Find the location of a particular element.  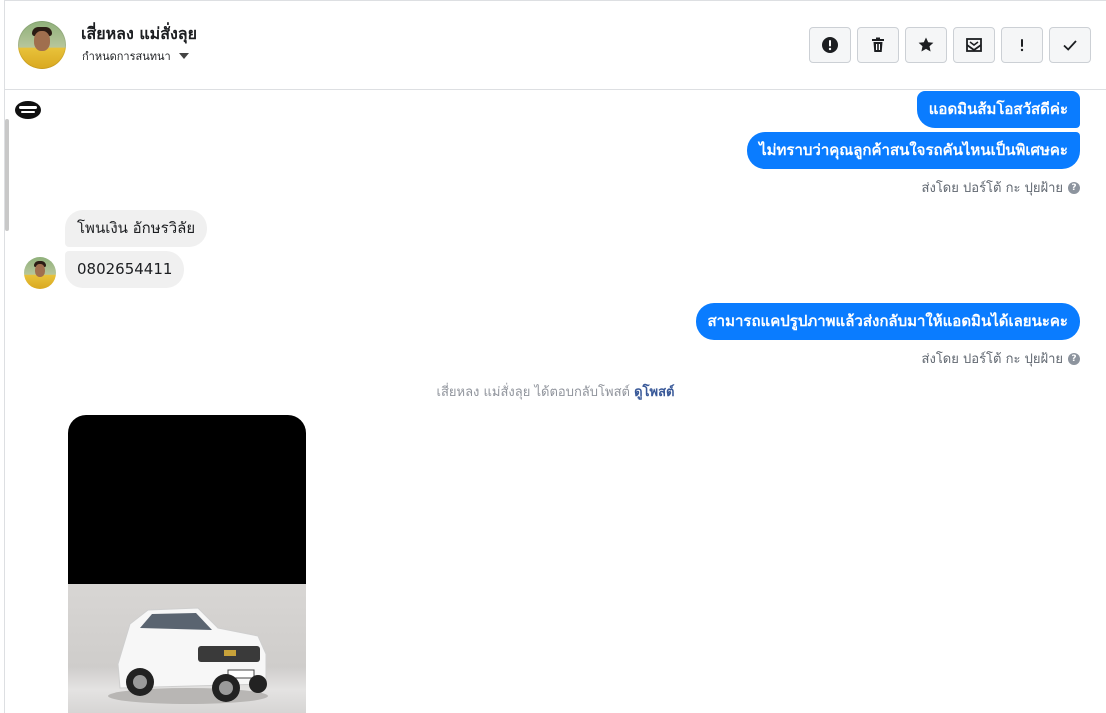

incoming-message: โพนเงิน อักษรวิลัย is located at coordinates (136, 228).